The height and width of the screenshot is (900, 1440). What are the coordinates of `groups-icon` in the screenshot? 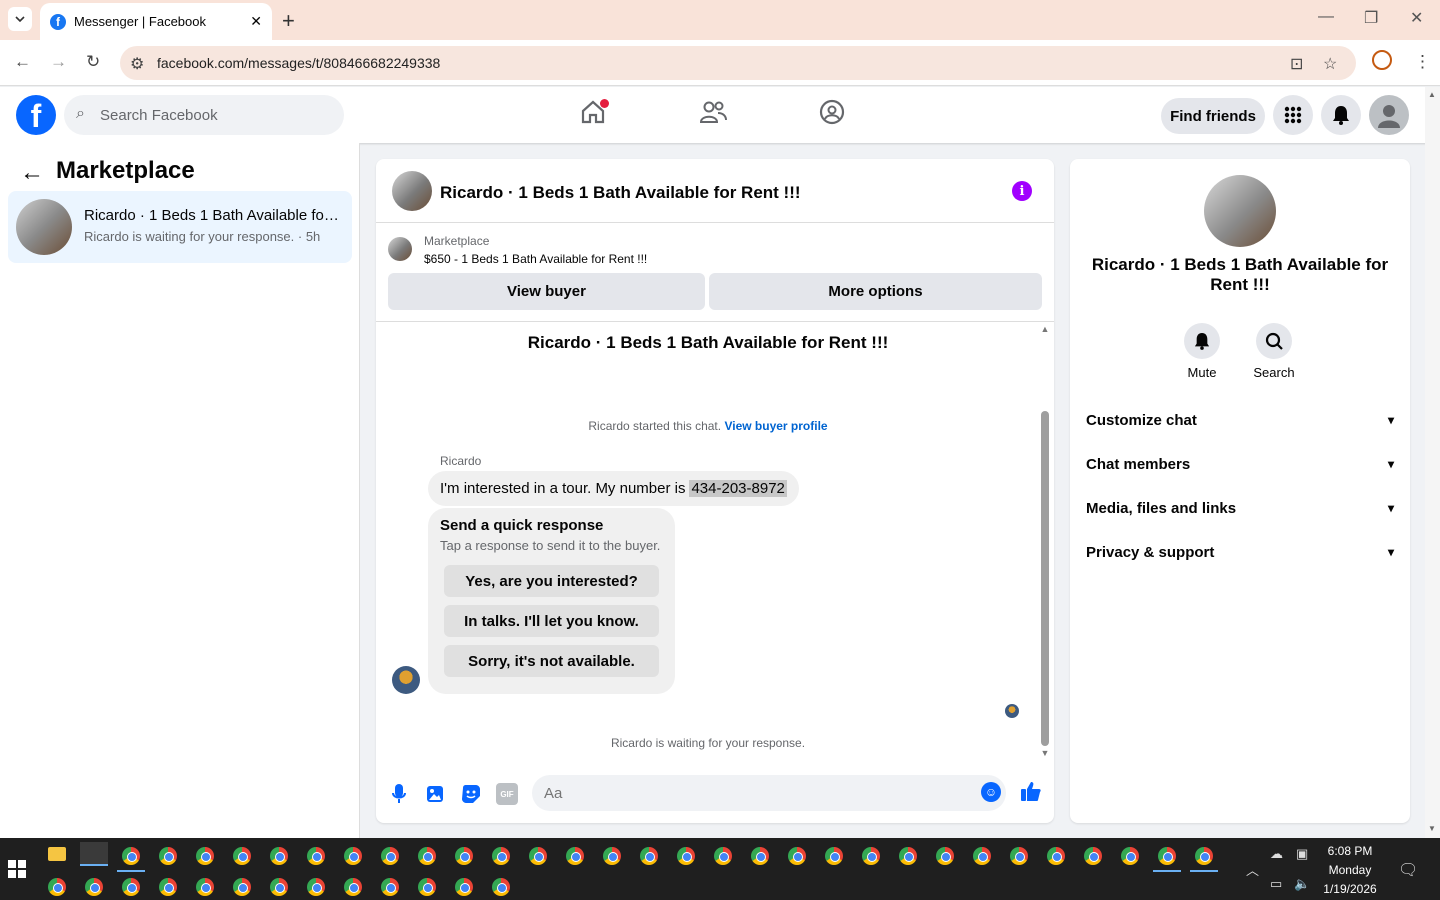 It's located at (832, 114).